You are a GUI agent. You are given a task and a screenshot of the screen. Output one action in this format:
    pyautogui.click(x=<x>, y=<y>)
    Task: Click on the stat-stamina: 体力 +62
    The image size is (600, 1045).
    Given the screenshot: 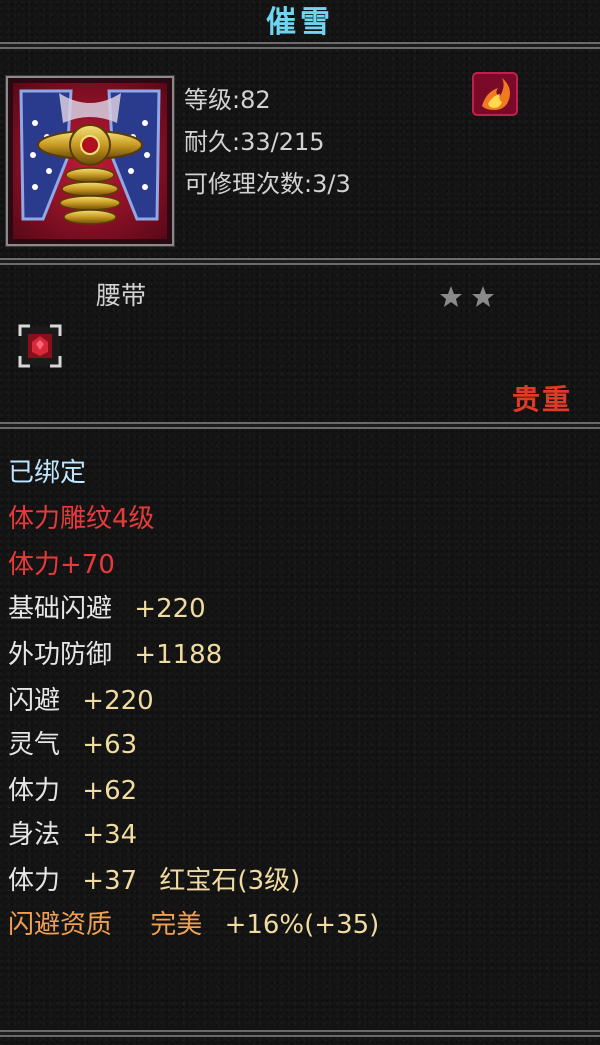 What is the action you would take?
    pyautogui.click(x=72, y=791)
    